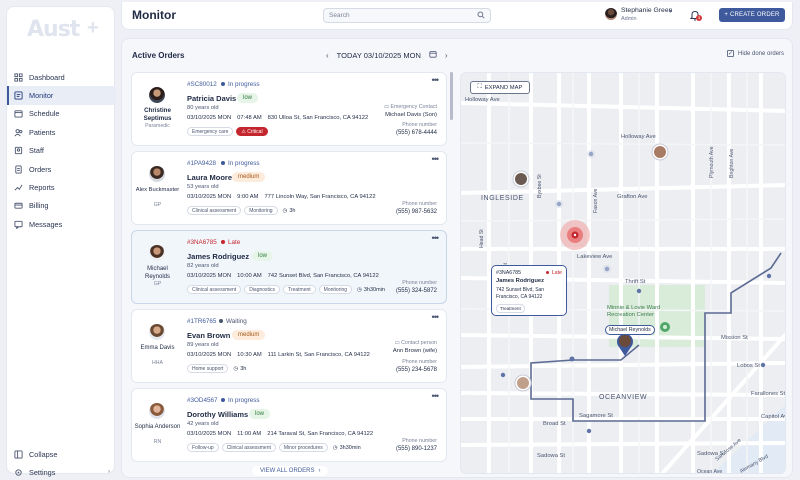 Image resolution: width=800 pixels, height=480 pixels. What do you see at coordinates (61, 187) in the screenshot?
I see `sidebar-item-reports: Reports` at bounding box center [61, 187].